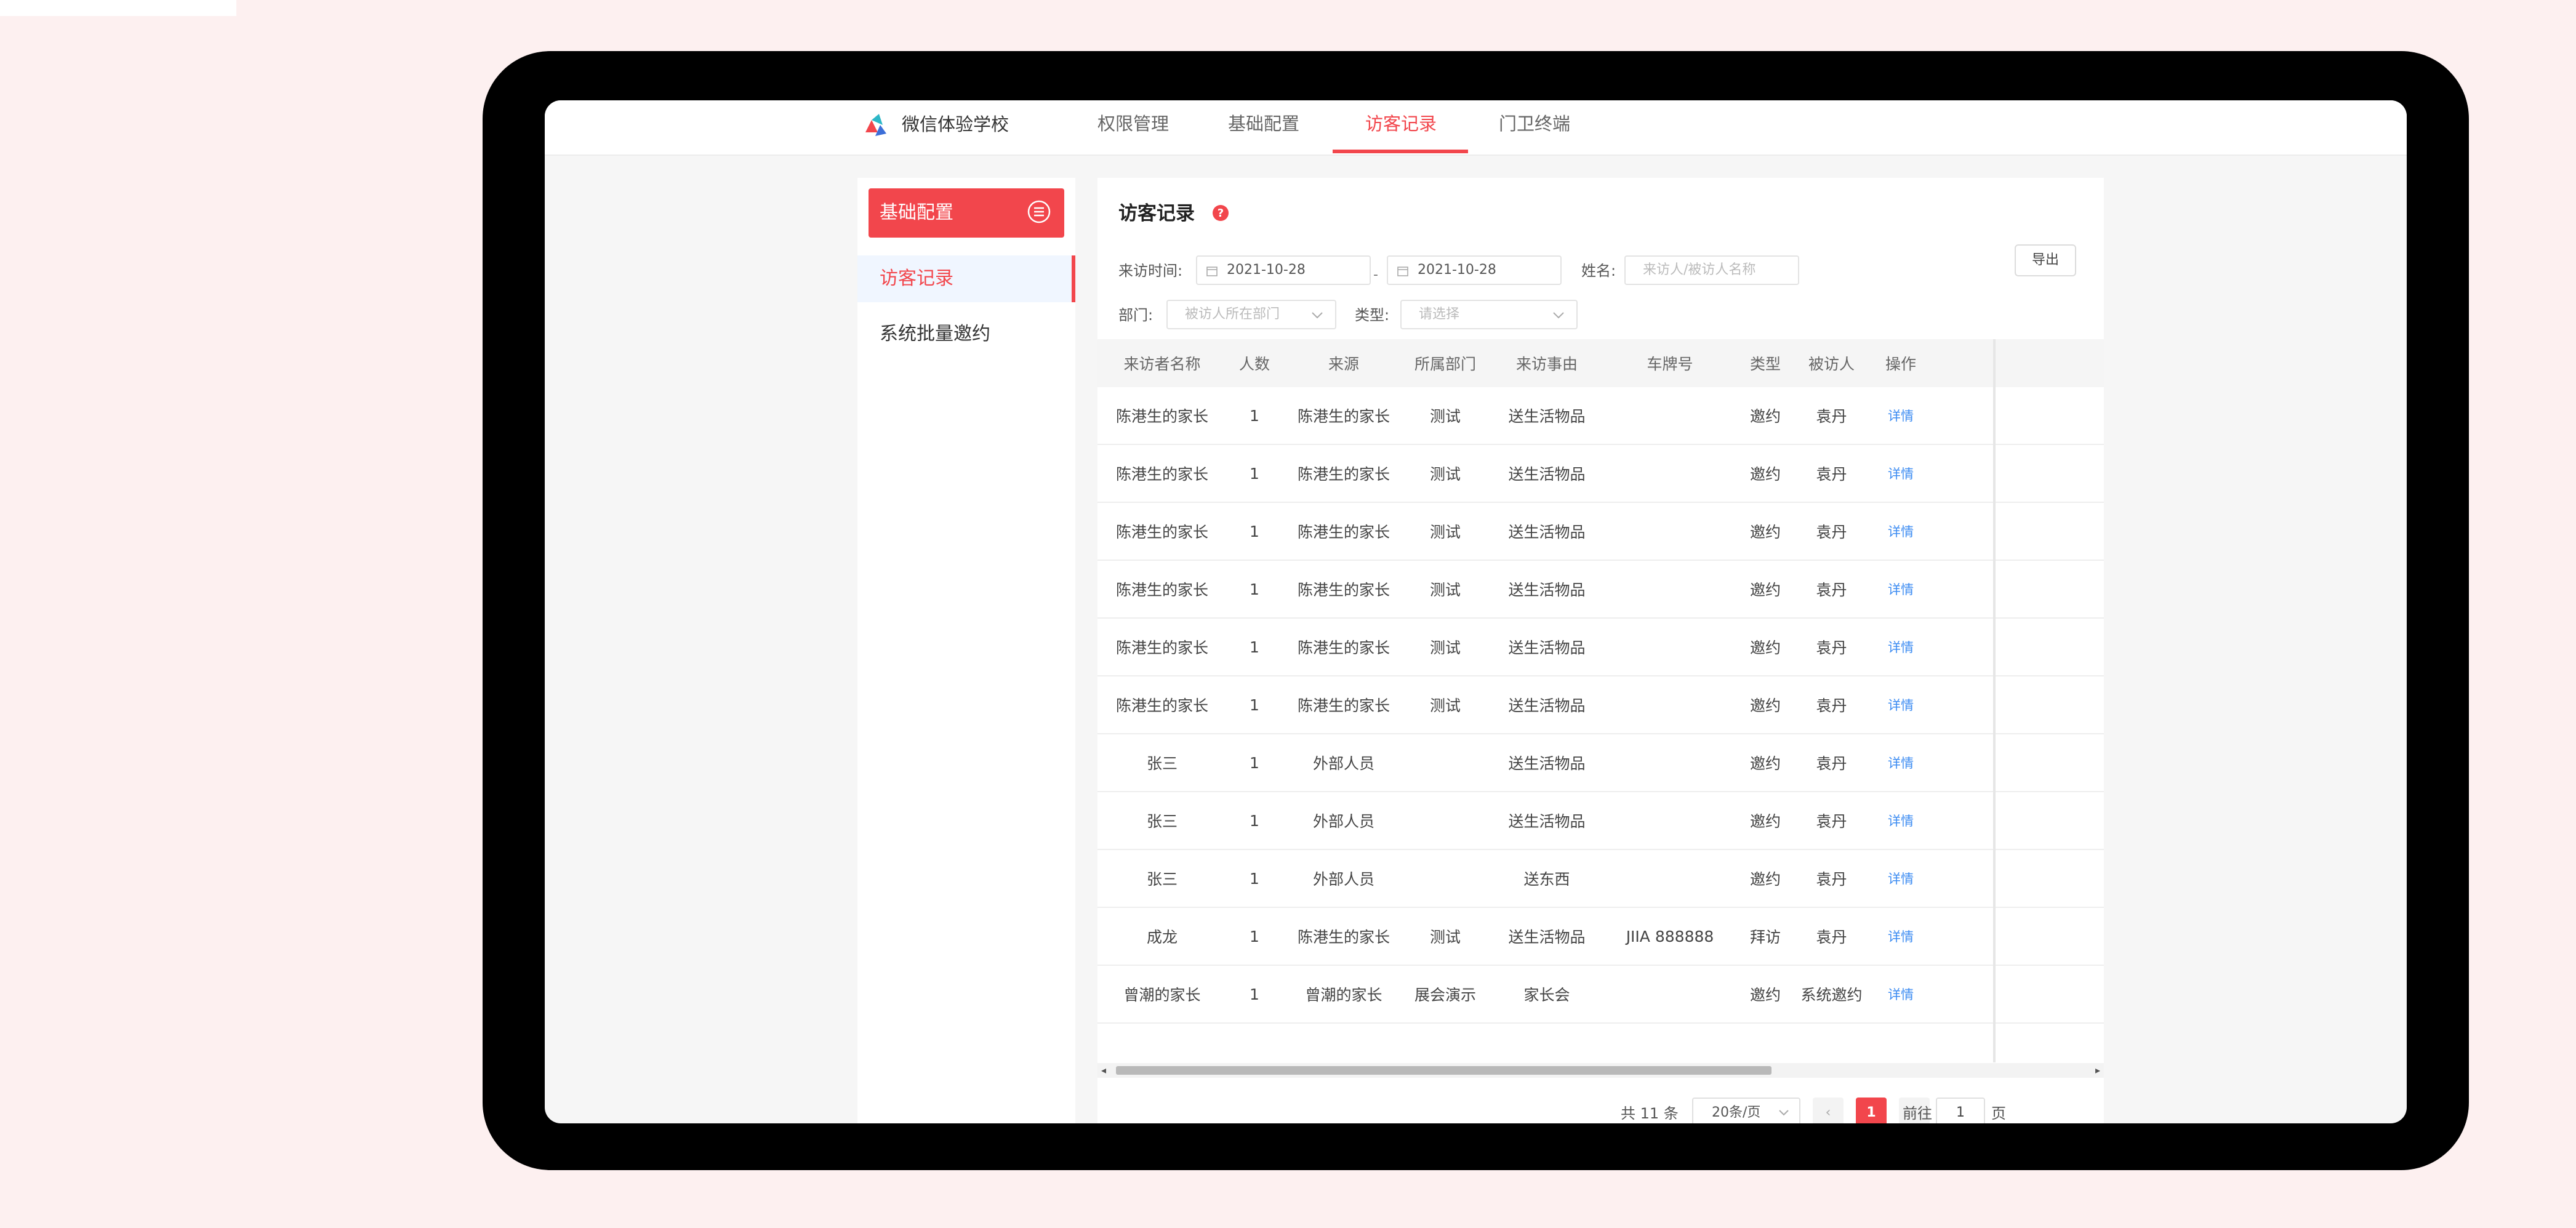 This screenshot has width=2576, height=1228. What do you see at coordinates (1917, 1113) in the screenshot?
I see `goto-label: 前往` at bounding box center [1917, 1113].